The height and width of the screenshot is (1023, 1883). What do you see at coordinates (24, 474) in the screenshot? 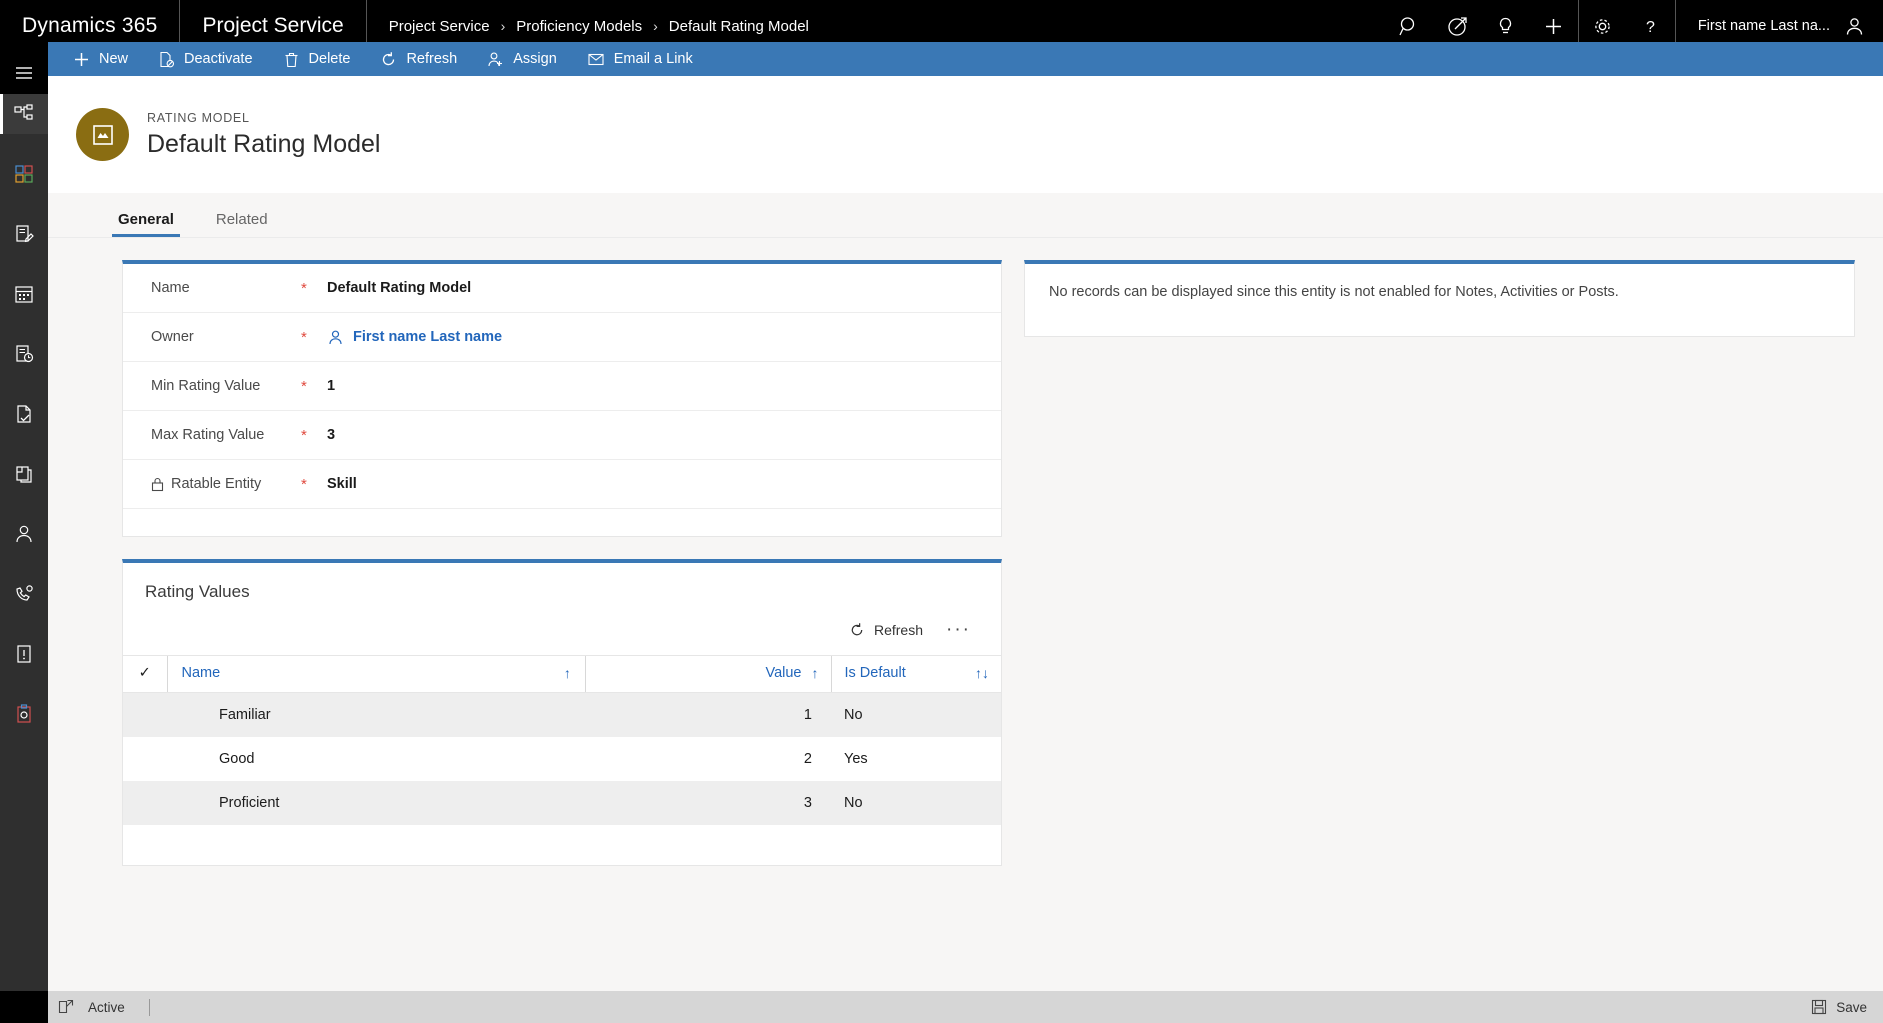
I see `copy-document-icon` at bounding box center [24, 474].